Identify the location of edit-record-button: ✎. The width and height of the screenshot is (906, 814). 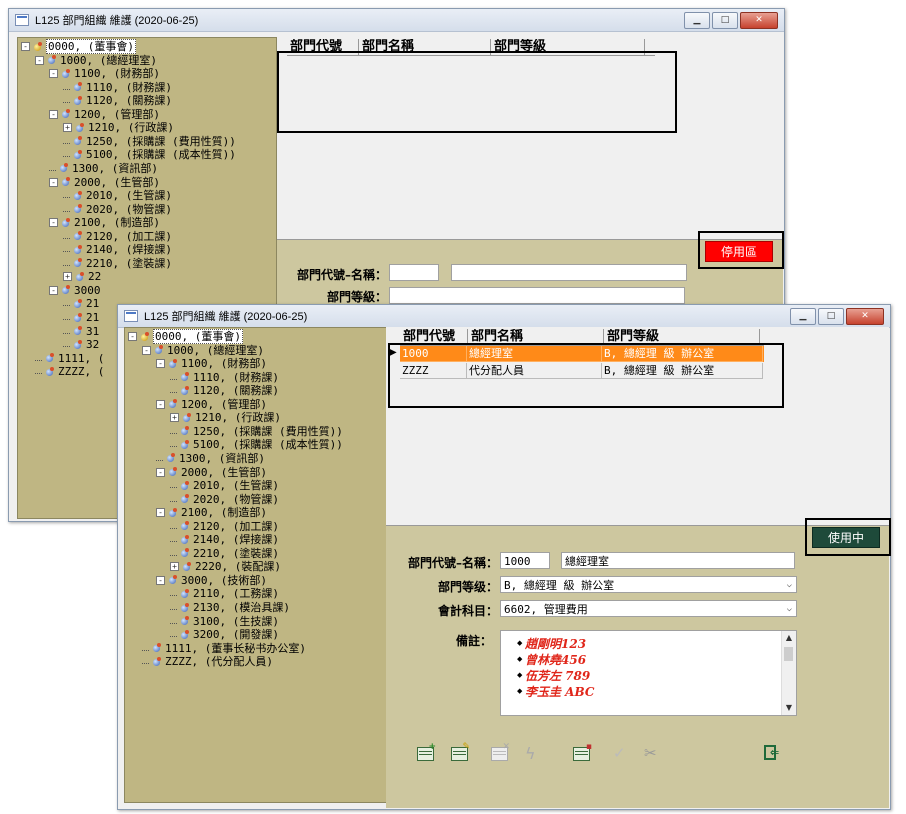
(459, 753).